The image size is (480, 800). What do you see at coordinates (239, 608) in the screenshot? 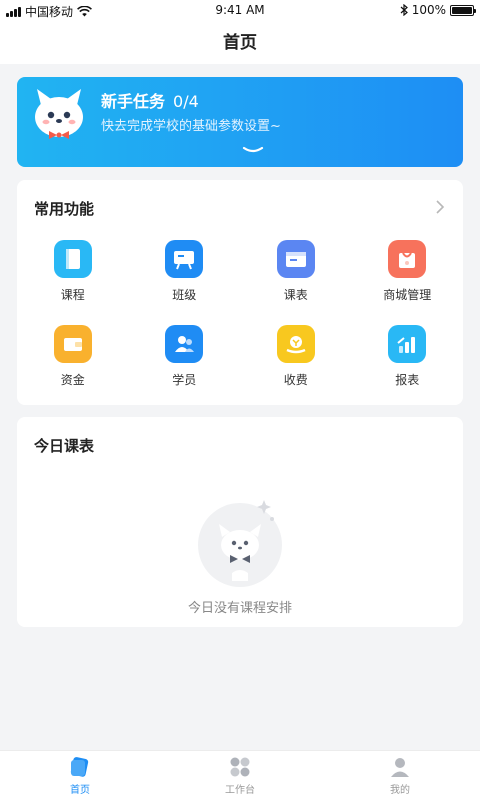
I see `empty-state-text: 今日没有课程安排` at bounding box center [239, 608].